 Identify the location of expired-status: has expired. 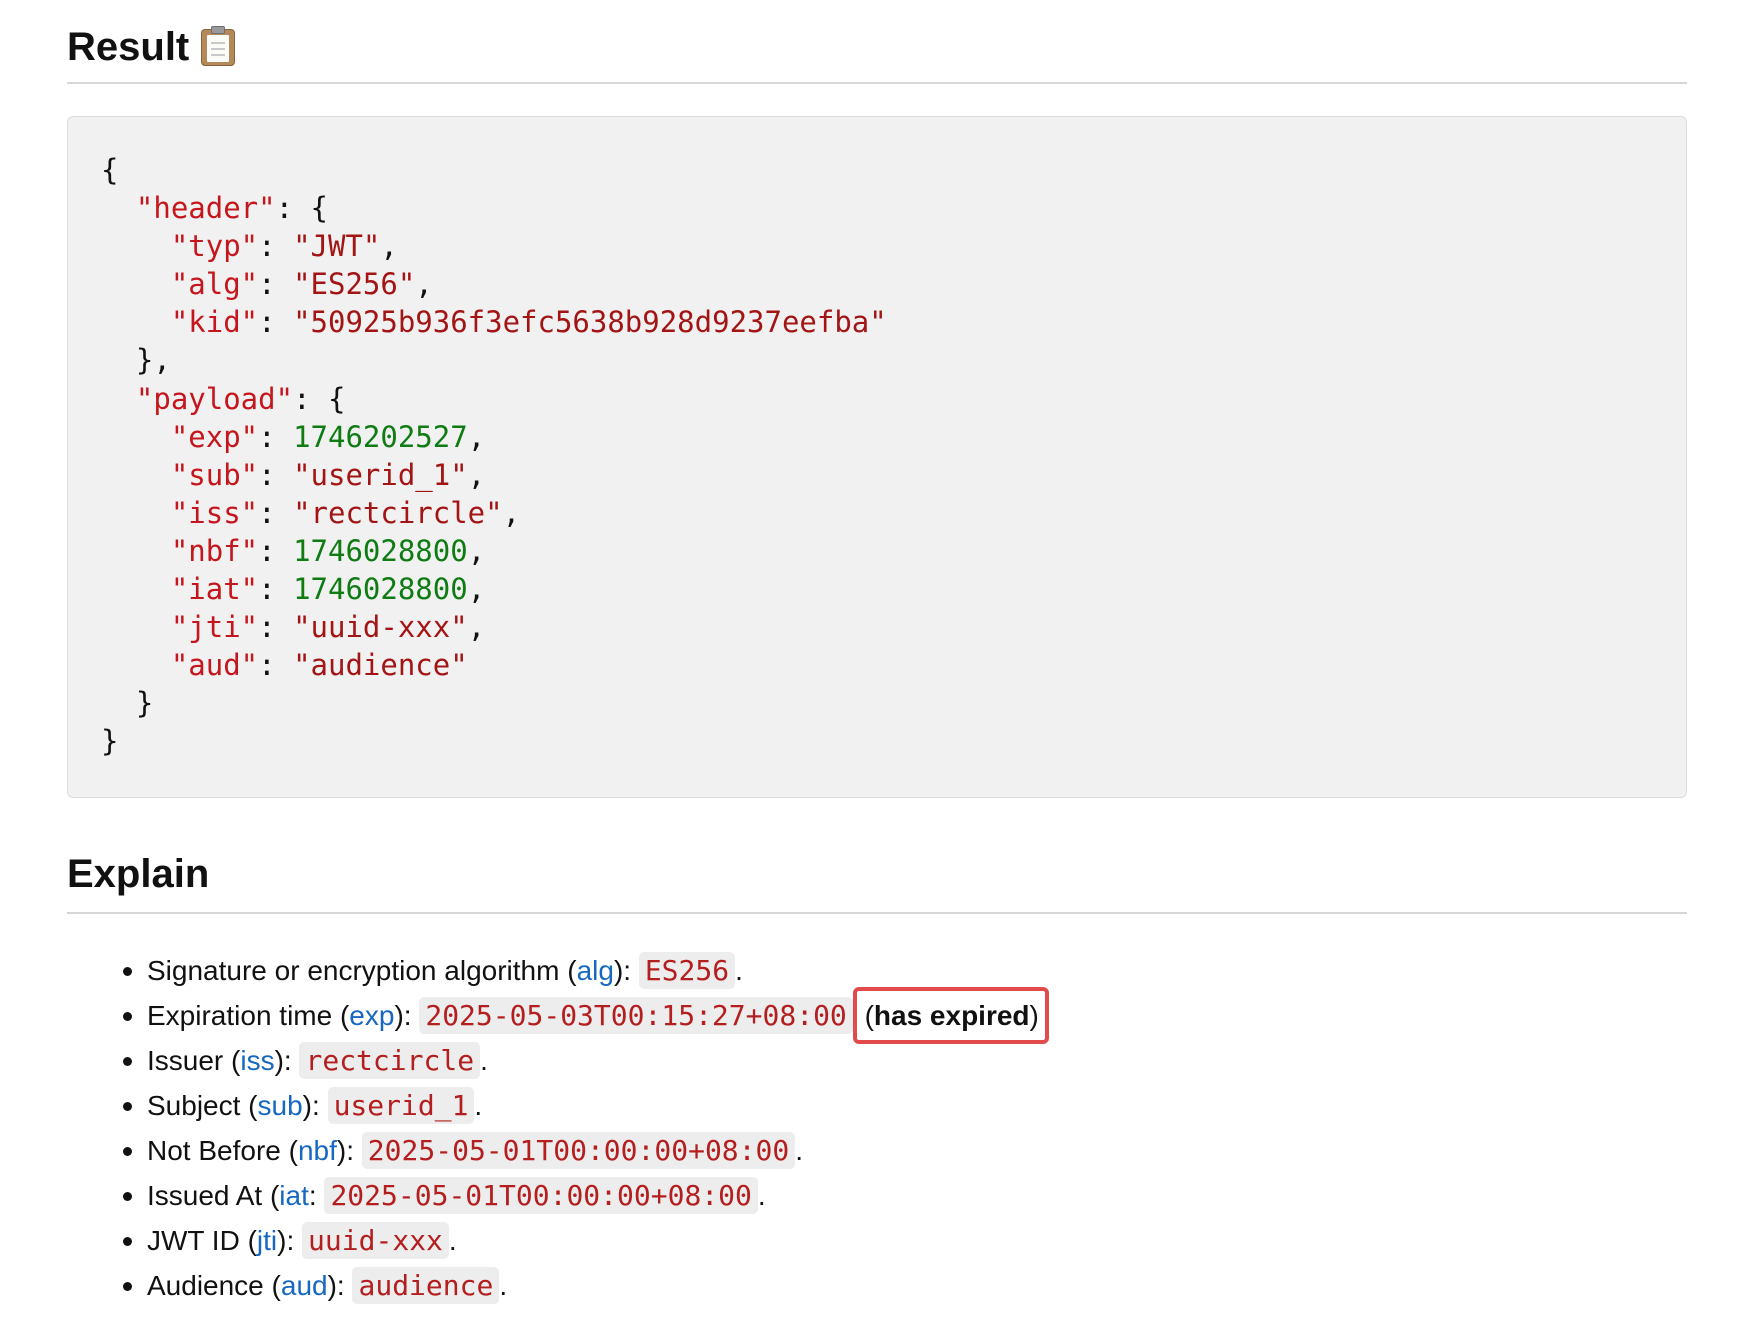
(951, 1015).